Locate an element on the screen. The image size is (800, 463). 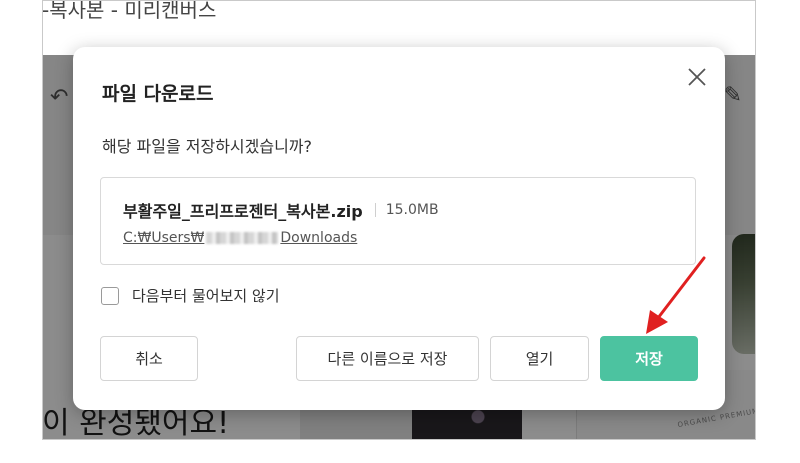
dont-ask-again-option: 다음부터 물어보지 않기 is located at coordinates (190, 295).